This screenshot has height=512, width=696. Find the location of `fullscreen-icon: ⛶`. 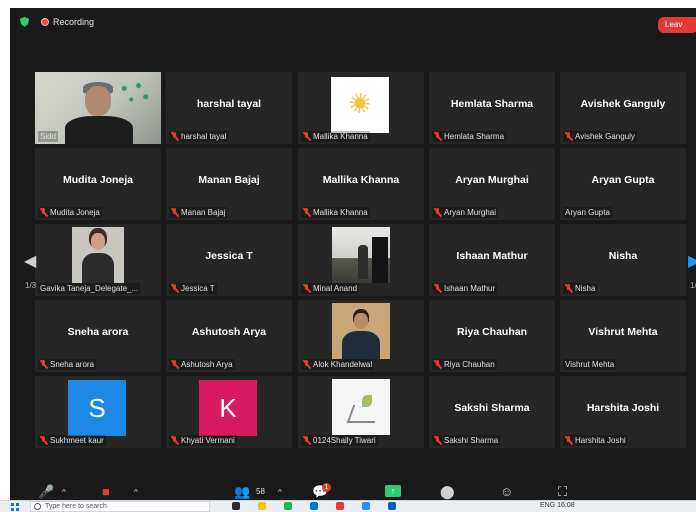

fullscreen-icon: ⛶ is located at coordinates (562, 492).